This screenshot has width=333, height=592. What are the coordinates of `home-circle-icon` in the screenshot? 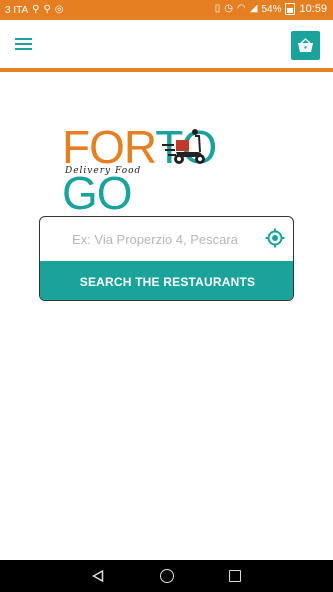 It's located at (167, 576).